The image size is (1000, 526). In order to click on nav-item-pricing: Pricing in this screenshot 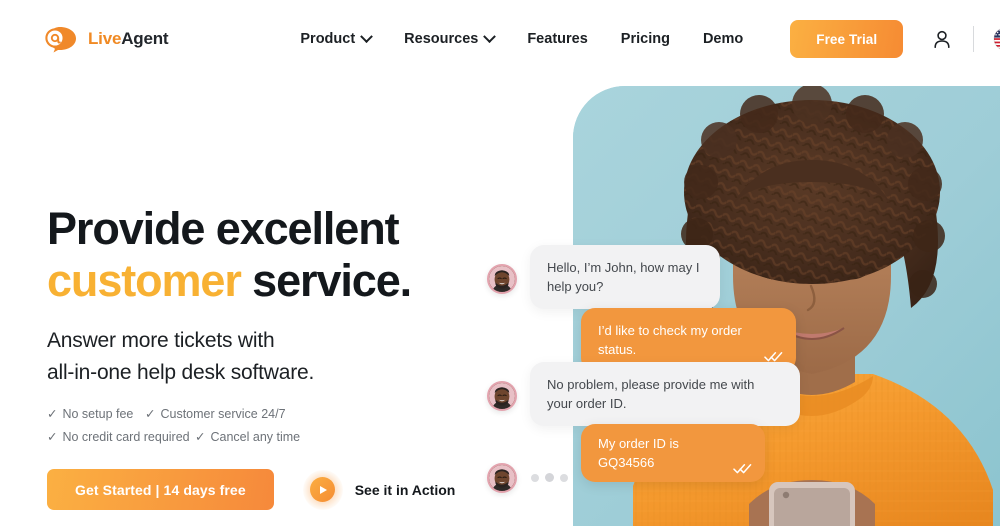, I will do `click(645, 39)`.